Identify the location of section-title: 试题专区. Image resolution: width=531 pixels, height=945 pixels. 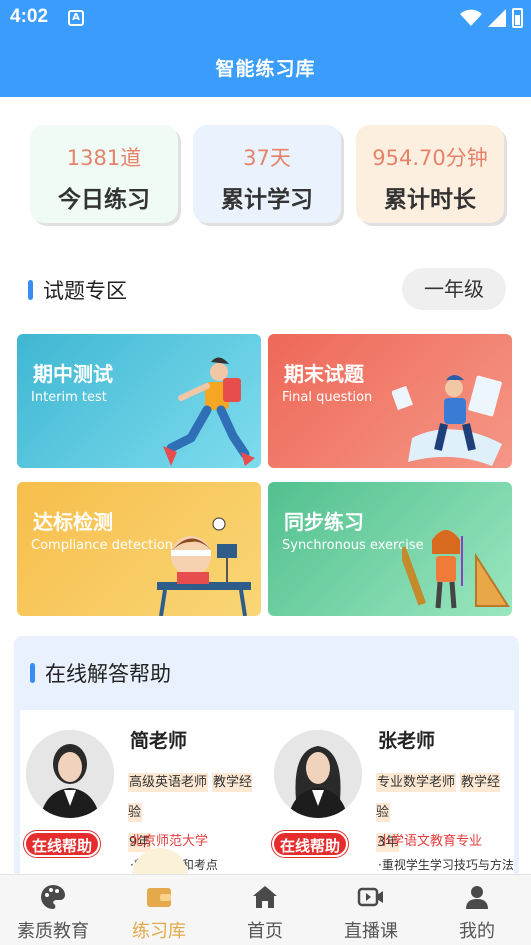
(85, 291).